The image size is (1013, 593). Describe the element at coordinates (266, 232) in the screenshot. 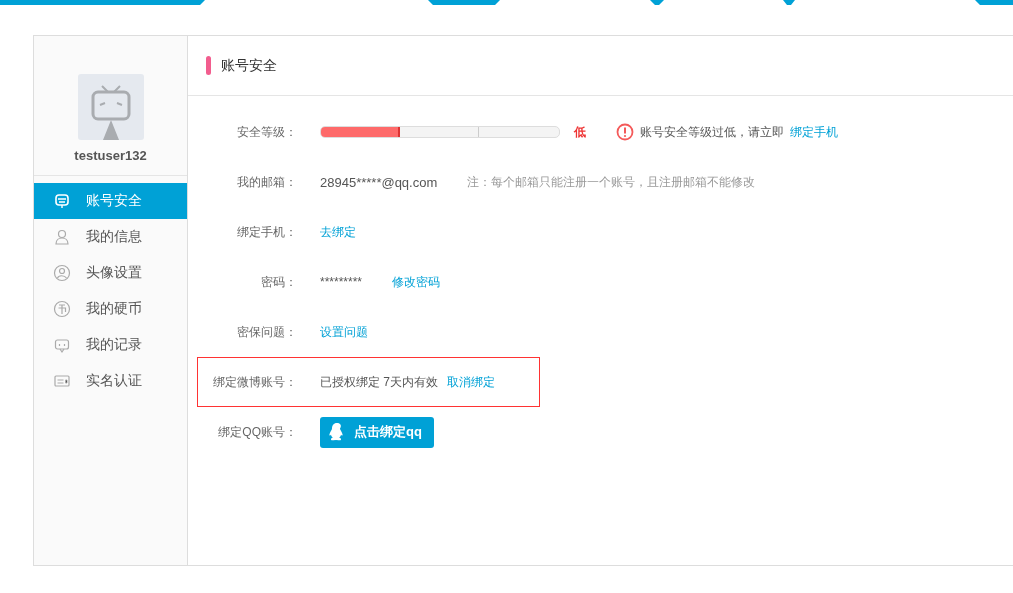

I see `field-label: 绑定手机：` at that location.